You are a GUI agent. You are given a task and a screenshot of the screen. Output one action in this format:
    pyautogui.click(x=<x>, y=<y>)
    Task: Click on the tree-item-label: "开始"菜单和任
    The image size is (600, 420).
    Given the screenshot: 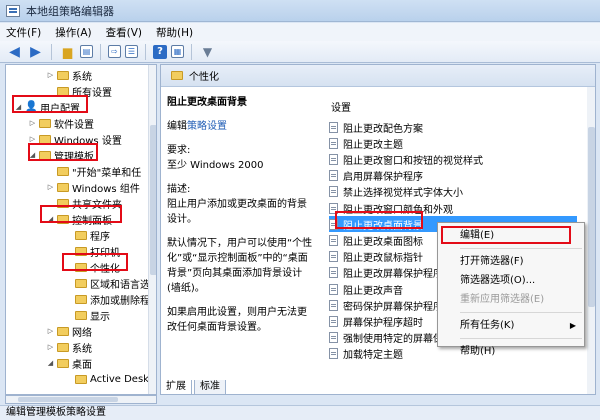 What is the action you would take?
    pyautogui.click(x=107, y=173)
    